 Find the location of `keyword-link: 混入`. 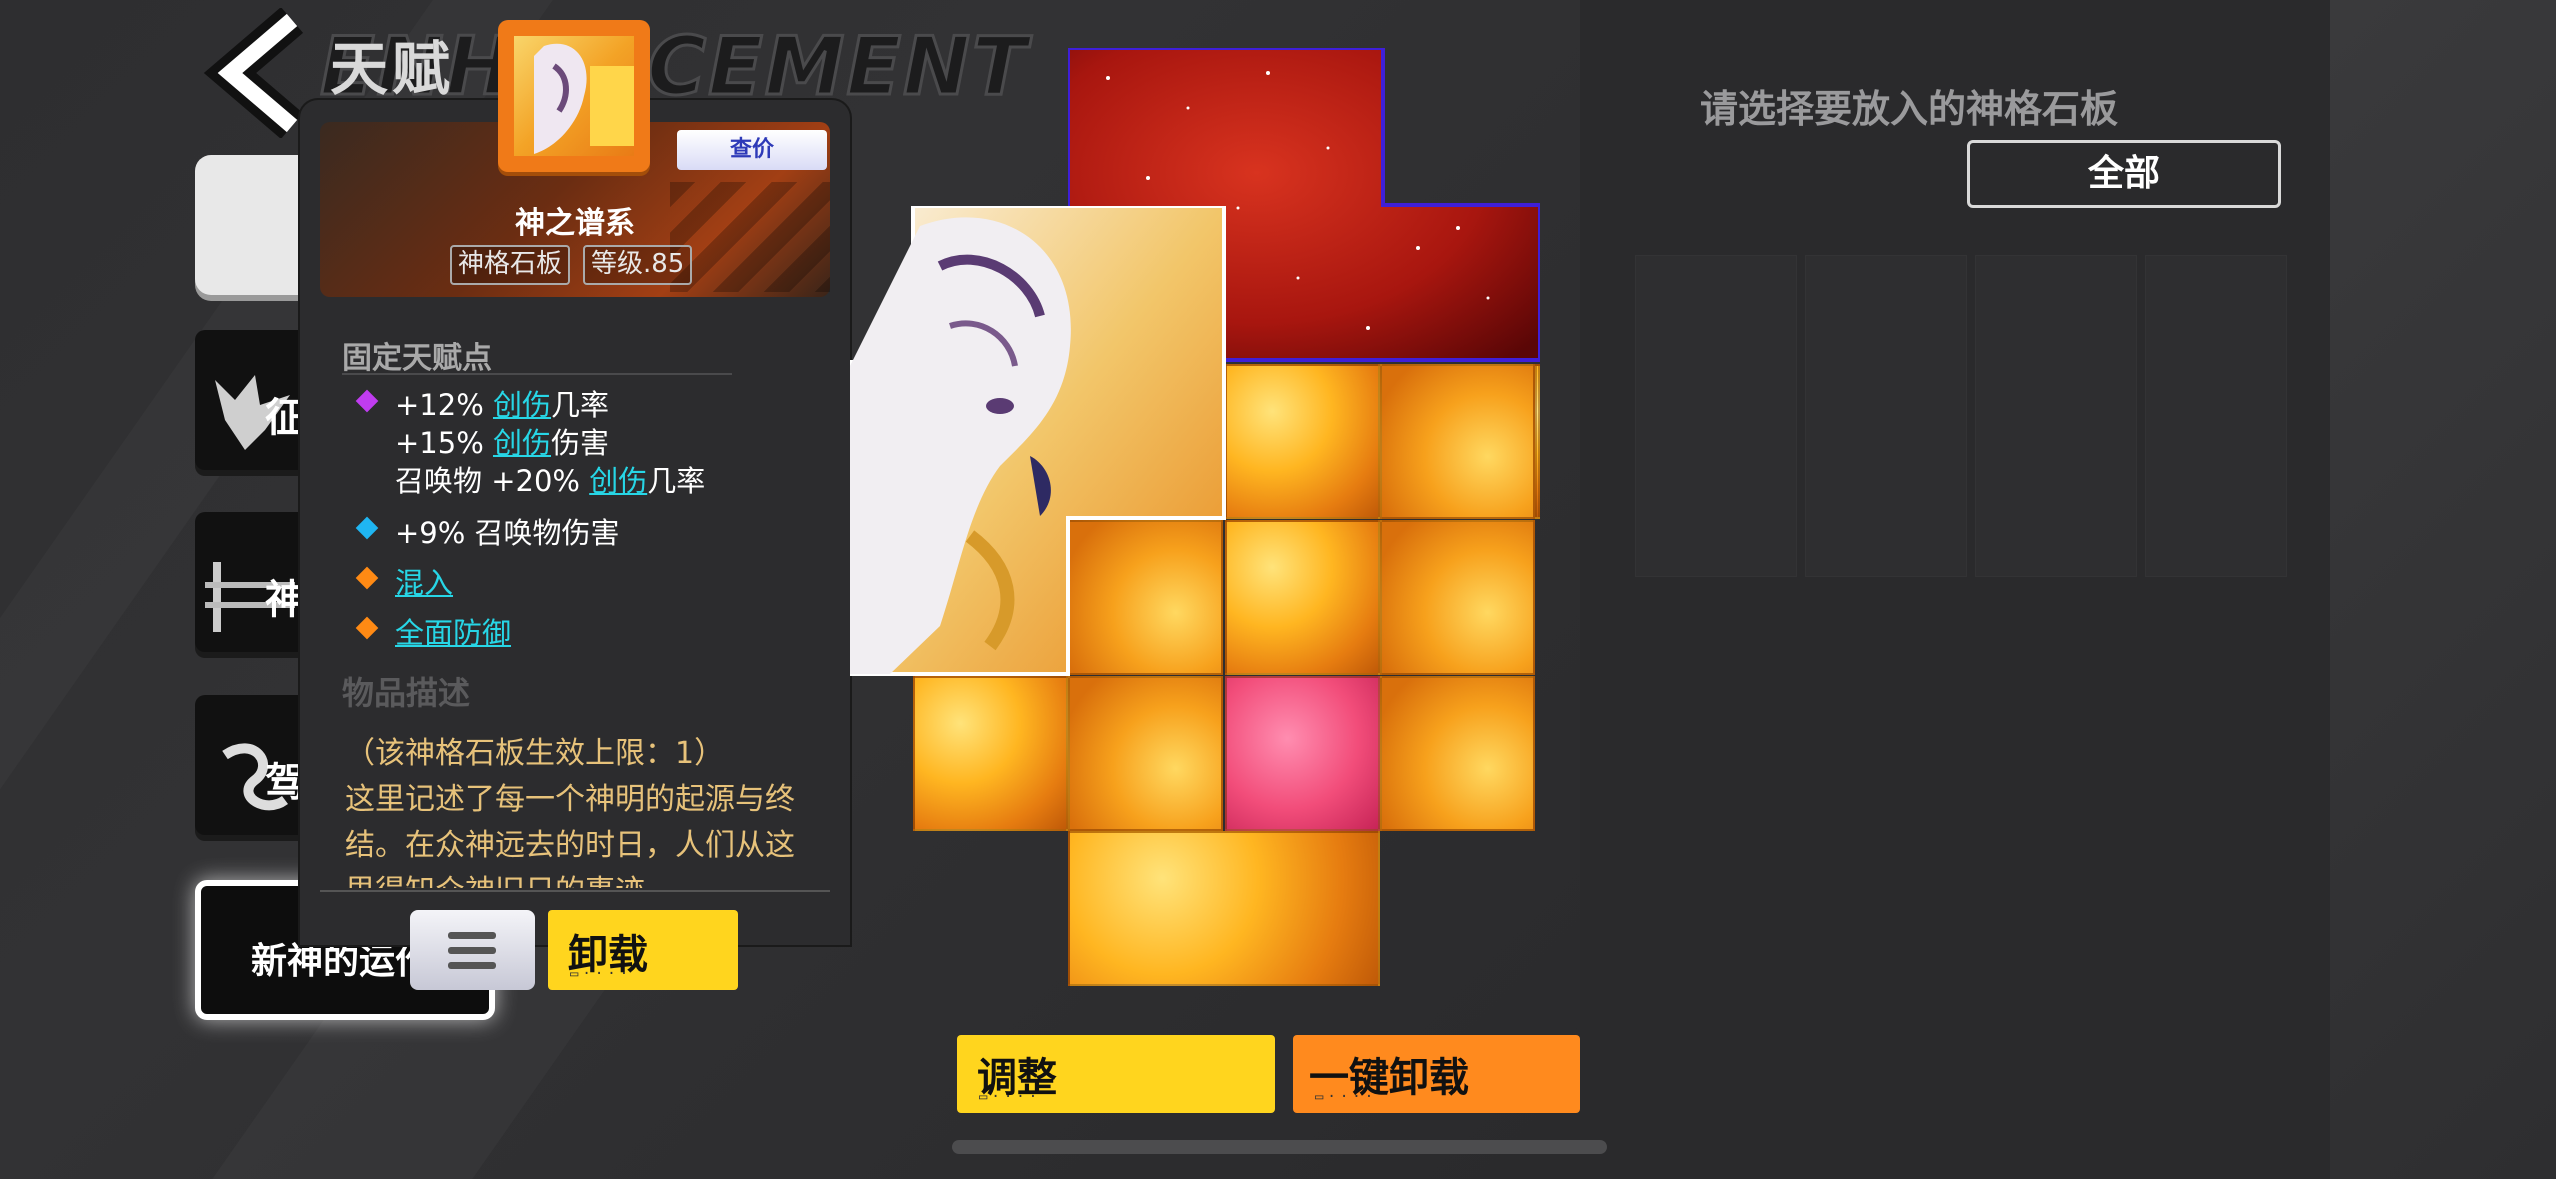

keyword-link: 混入 is located at coordinates (424, 583).